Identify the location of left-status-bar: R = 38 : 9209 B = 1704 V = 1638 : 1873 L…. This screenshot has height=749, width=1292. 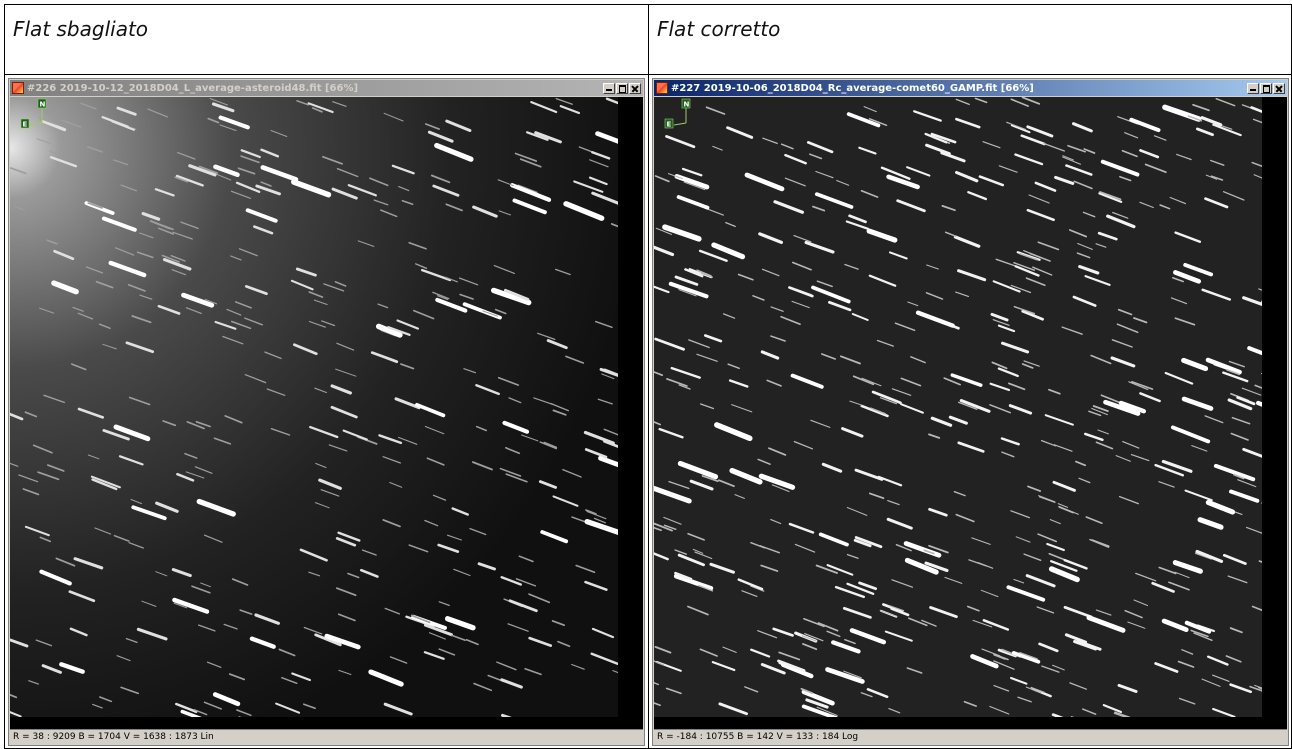
(326, 736).